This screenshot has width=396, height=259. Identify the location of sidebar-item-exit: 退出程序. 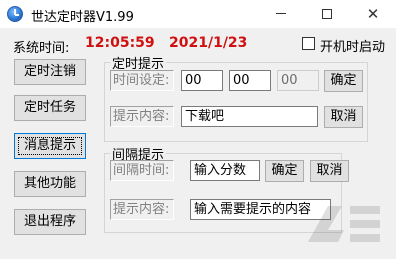
(50, 222).